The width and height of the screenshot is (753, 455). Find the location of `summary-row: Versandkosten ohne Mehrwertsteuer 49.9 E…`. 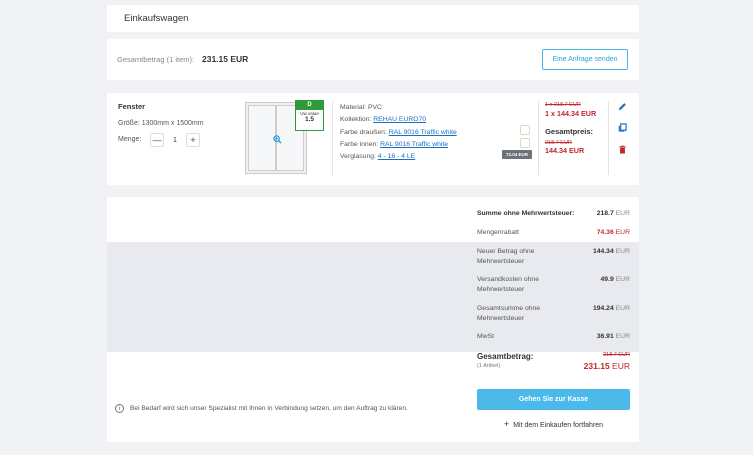

summary-row: Versandkosten ohne Mehrwertsteuer 49.9 E… is located at coordinates (553, 284).